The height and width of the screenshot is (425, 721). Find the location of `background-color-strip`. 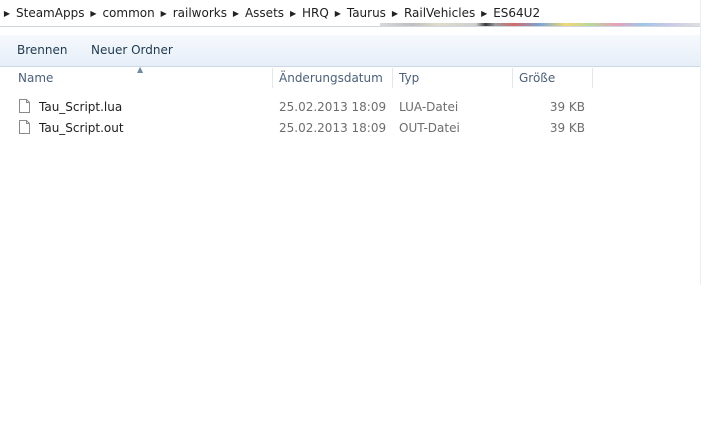

background-color-strip is located at coordinates (540, 24).